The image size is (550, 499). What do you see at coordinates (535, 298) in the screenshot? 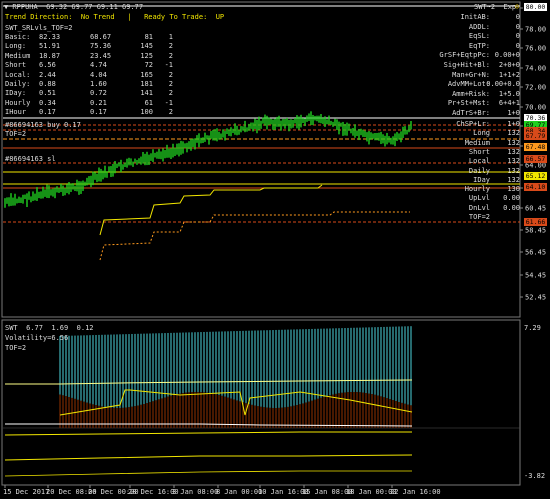
I see `price-axis-label: 52.45` at bounding box center [535, 298].